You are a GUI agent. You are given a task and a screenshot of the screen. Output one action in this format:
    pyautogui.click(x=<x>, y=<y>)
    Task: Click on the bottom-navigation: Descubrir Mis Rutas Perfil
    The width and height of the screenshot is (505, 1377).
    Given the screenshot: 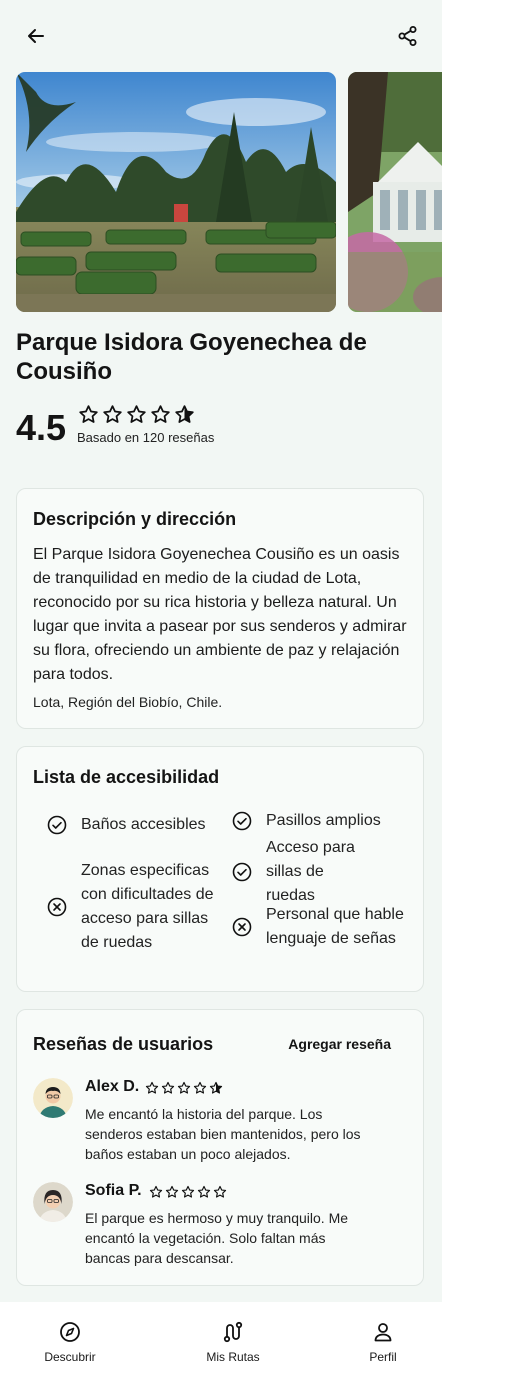 What is the action you would take?
    pyautogui.click(x=221, y=1339)
    